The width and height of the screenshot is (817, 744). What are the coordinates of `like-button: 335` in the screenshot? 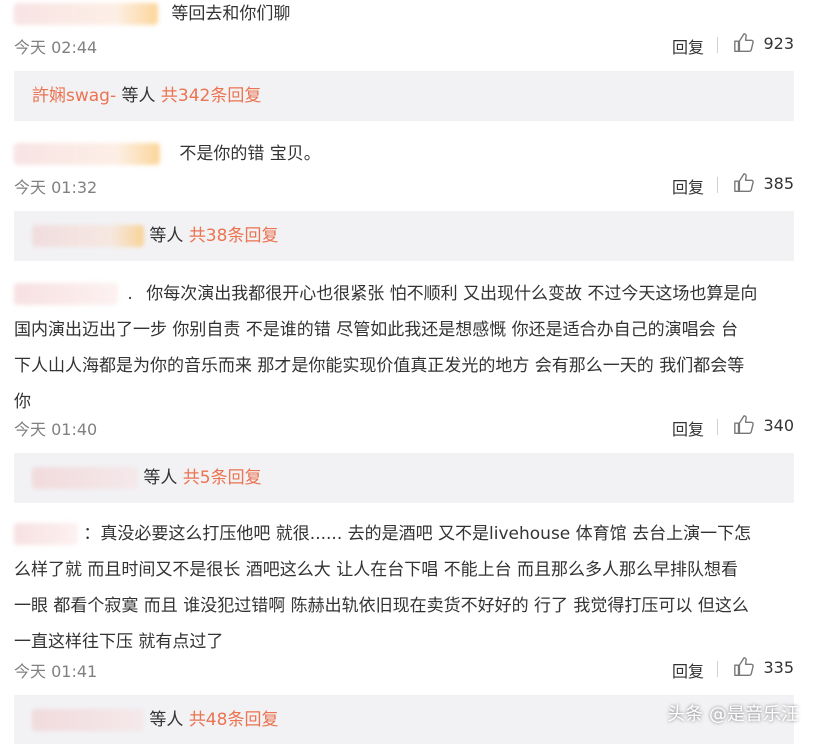 It's located at (763, 667).